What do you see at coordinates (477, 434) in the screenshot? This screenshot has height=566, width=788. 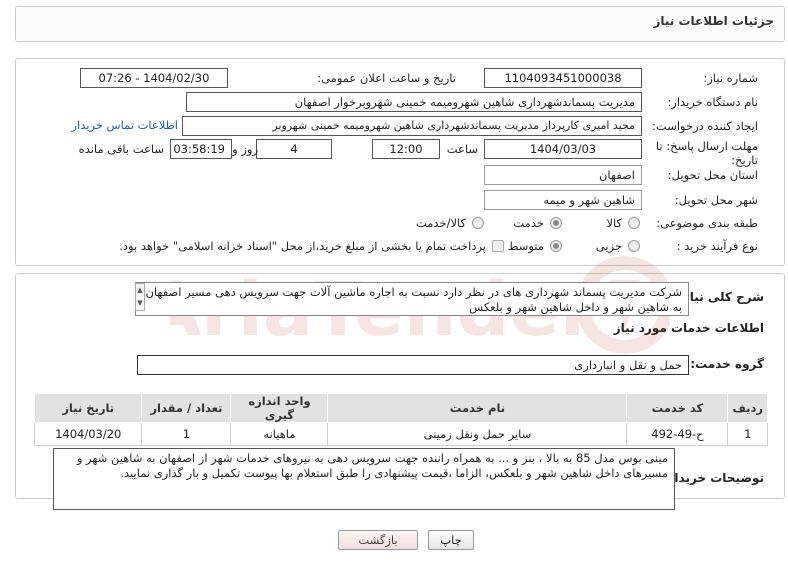 I see `cell-service-name: سایر حمل ونقل زمینی` at bounding box center [477, 434].